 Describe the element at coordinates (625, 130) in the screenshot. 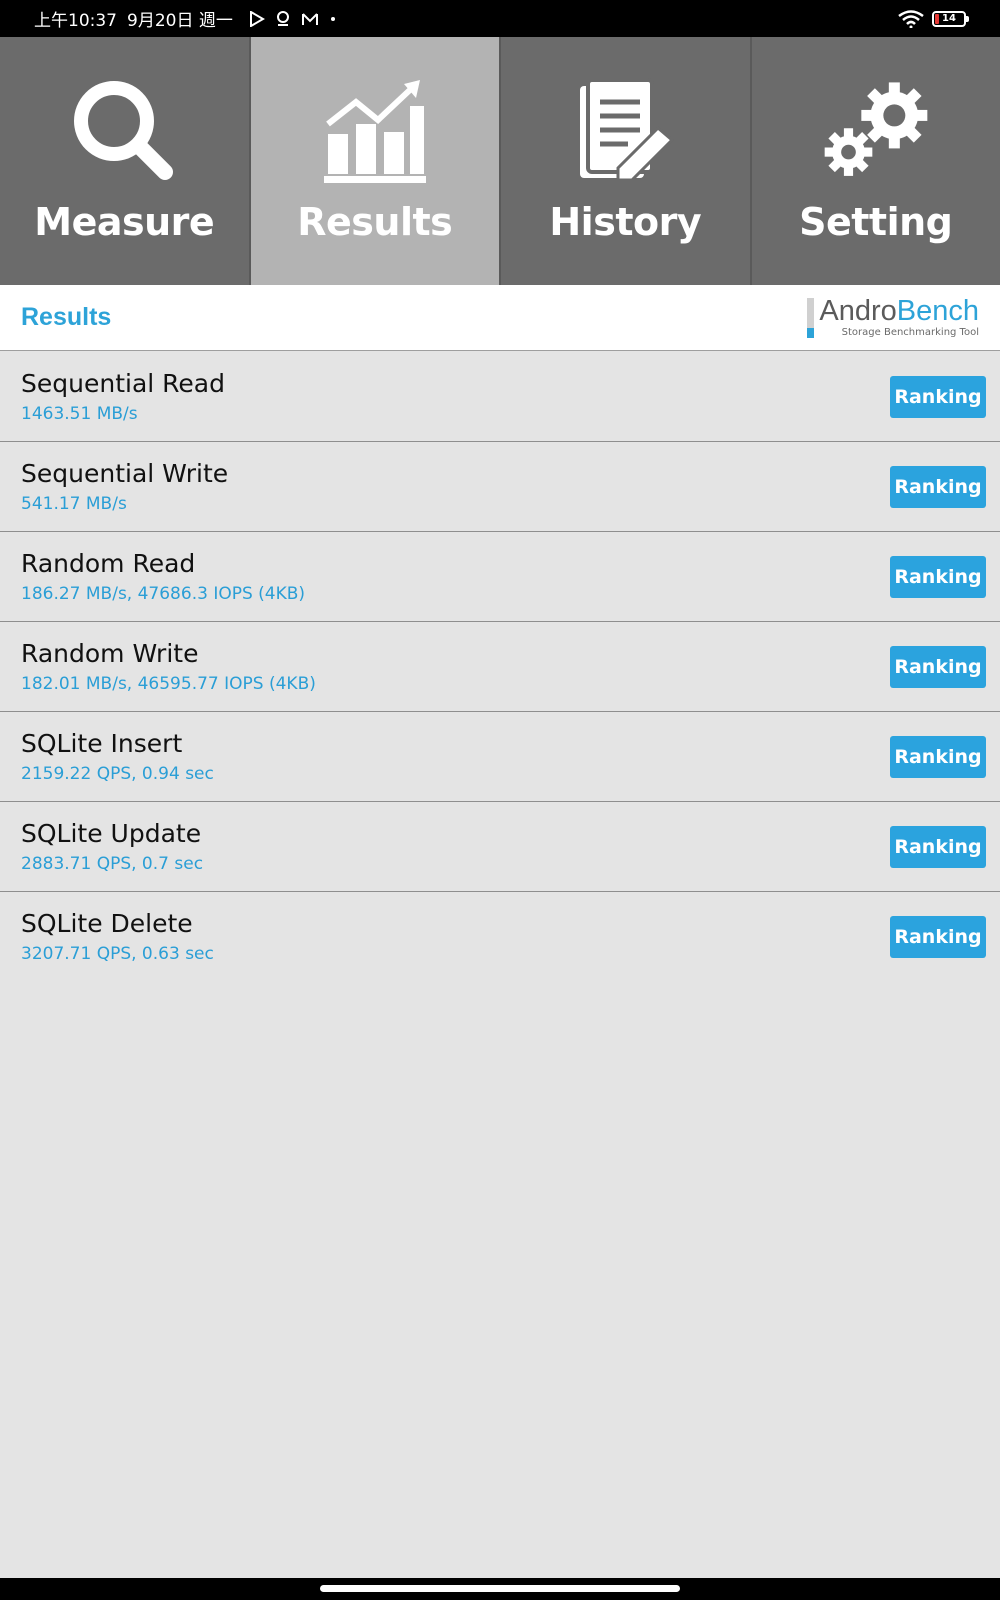

I see `document-icon` at that location.